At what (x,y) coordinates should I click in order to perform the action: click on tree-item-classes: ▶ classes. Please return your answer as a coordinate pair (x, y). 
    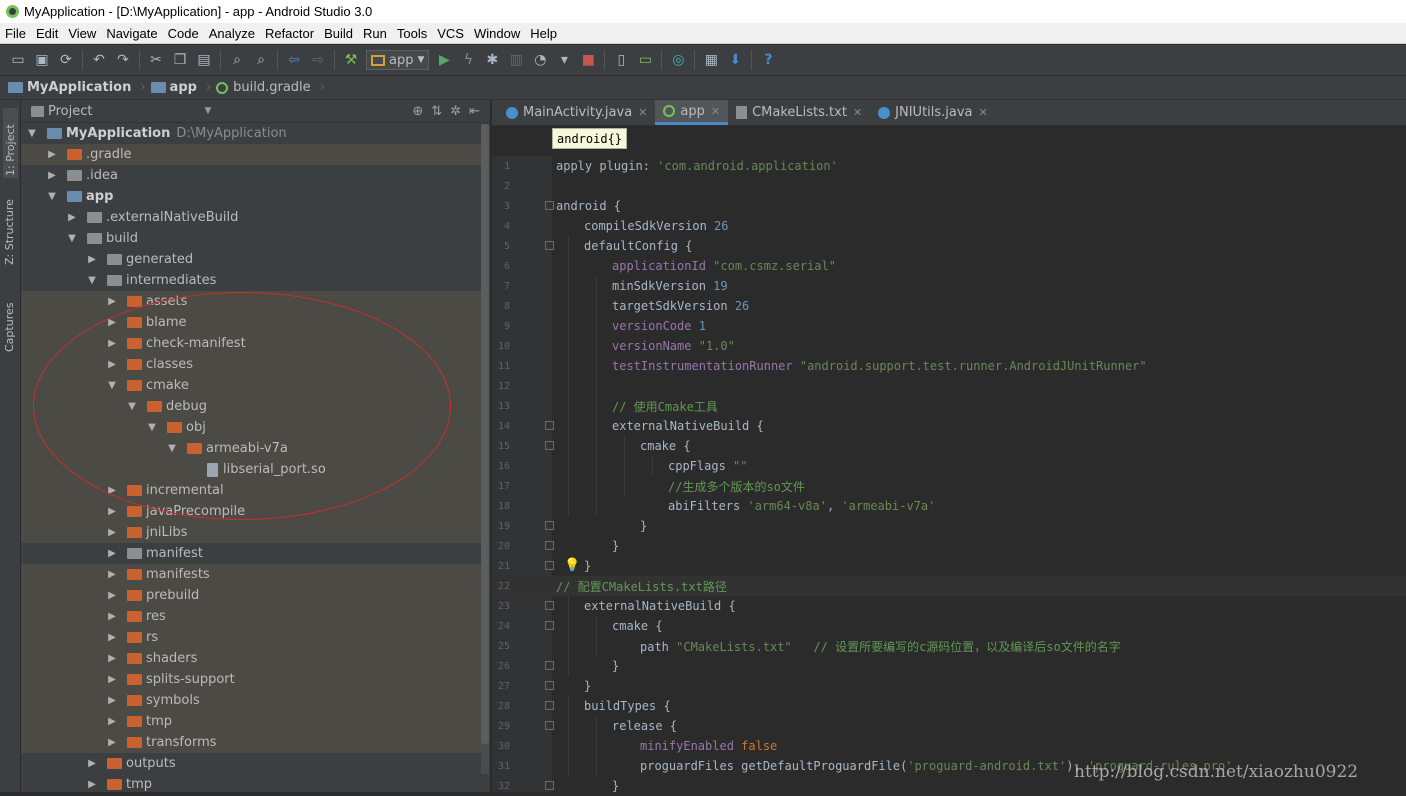
    Looking at the image, I should click on (251, 364).